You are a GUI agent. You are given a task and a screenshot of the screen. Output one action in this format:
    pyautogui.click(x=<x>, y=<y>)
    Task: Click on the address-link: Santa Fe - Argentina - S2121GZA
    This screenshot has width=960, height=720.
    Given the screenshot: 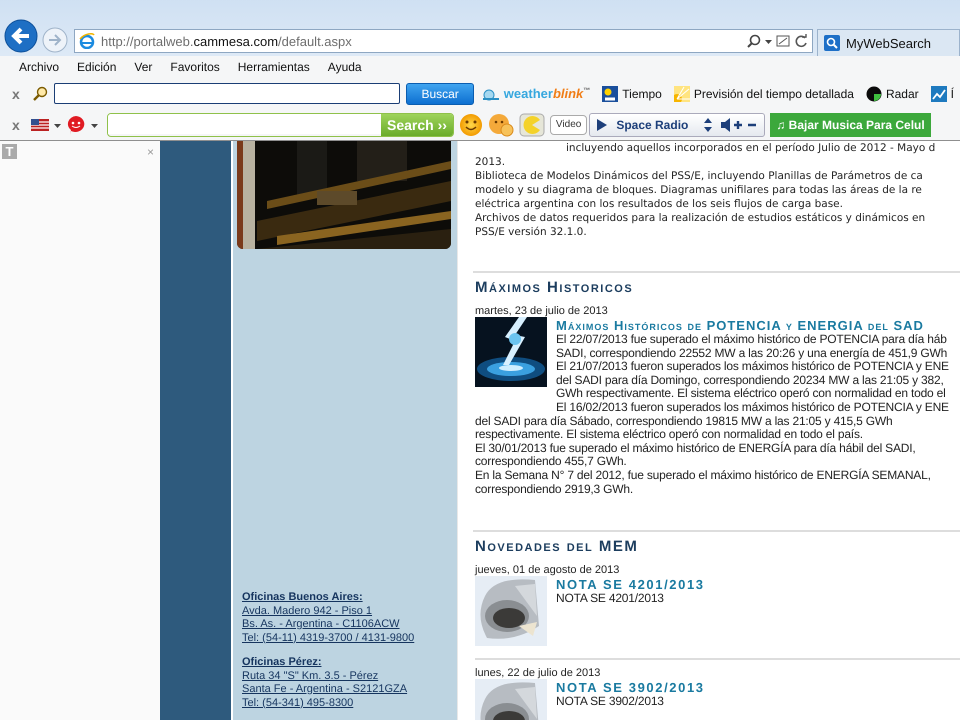 What is the action you would take?
    pyautogui.click(x=325, y=689)
    